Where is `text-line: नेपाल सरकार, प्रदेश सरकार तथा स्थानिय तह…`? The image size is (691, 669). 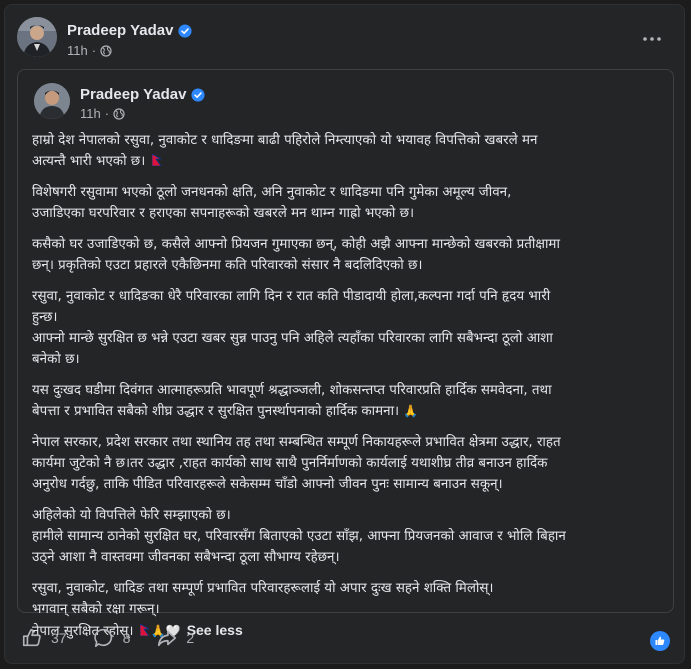
text-line: नेपाल सरकार, प्रदेश सरकार तथा स्थानिय तह… is located at coordinates (296, 442).